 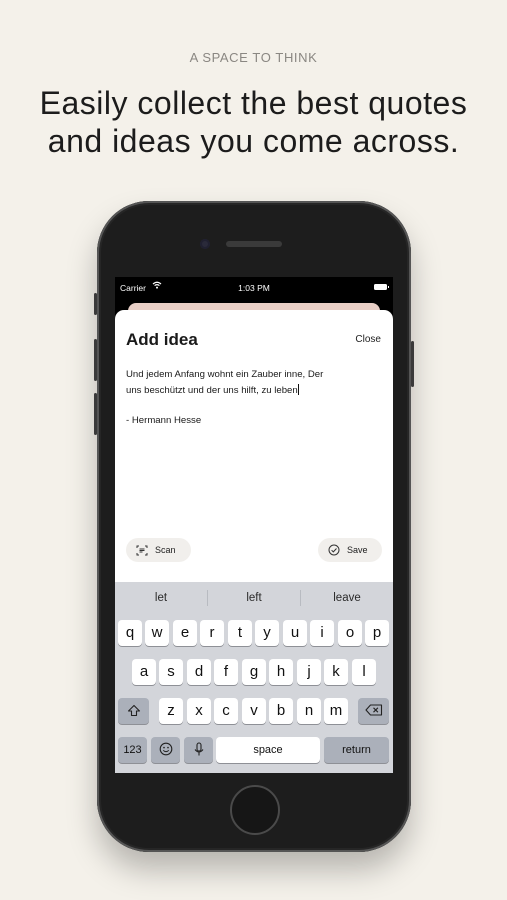 What do you see at coordinates (226, 711) in the screenshot?
I see `key-c: c` at bounding box center [226, 711].